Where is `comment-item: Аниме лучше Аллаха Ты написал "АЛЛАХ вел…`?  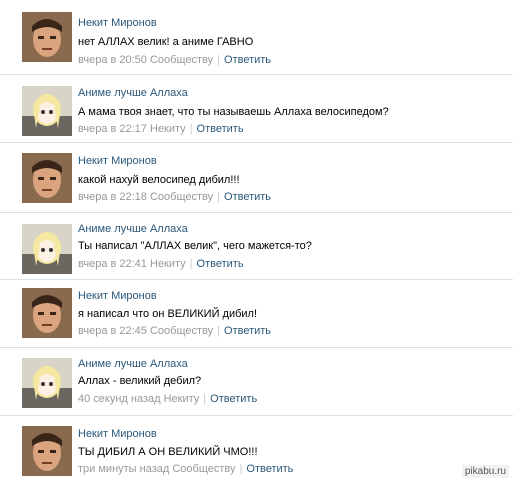 comment-item: Аниме лучше Аллаха Ты написал "АЛЛАХ вел… is located at coordinates (256, 247).